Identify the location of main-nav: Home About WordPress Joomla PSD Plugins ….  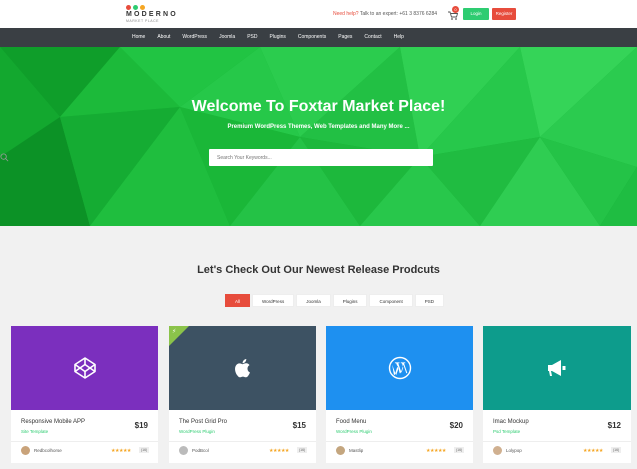
(318, 37).